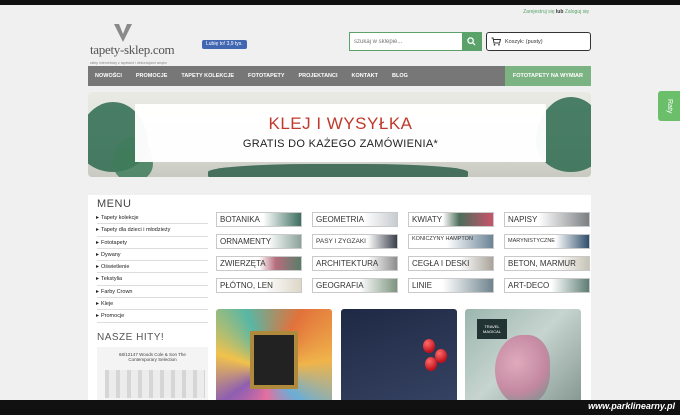 This screenshot has height=415, width=680. What do you see at coordinates (259, 241) in the screenshot?
I see `category-tile-ornamenty: ORNAMENTY` at bounding box center [259, 241].